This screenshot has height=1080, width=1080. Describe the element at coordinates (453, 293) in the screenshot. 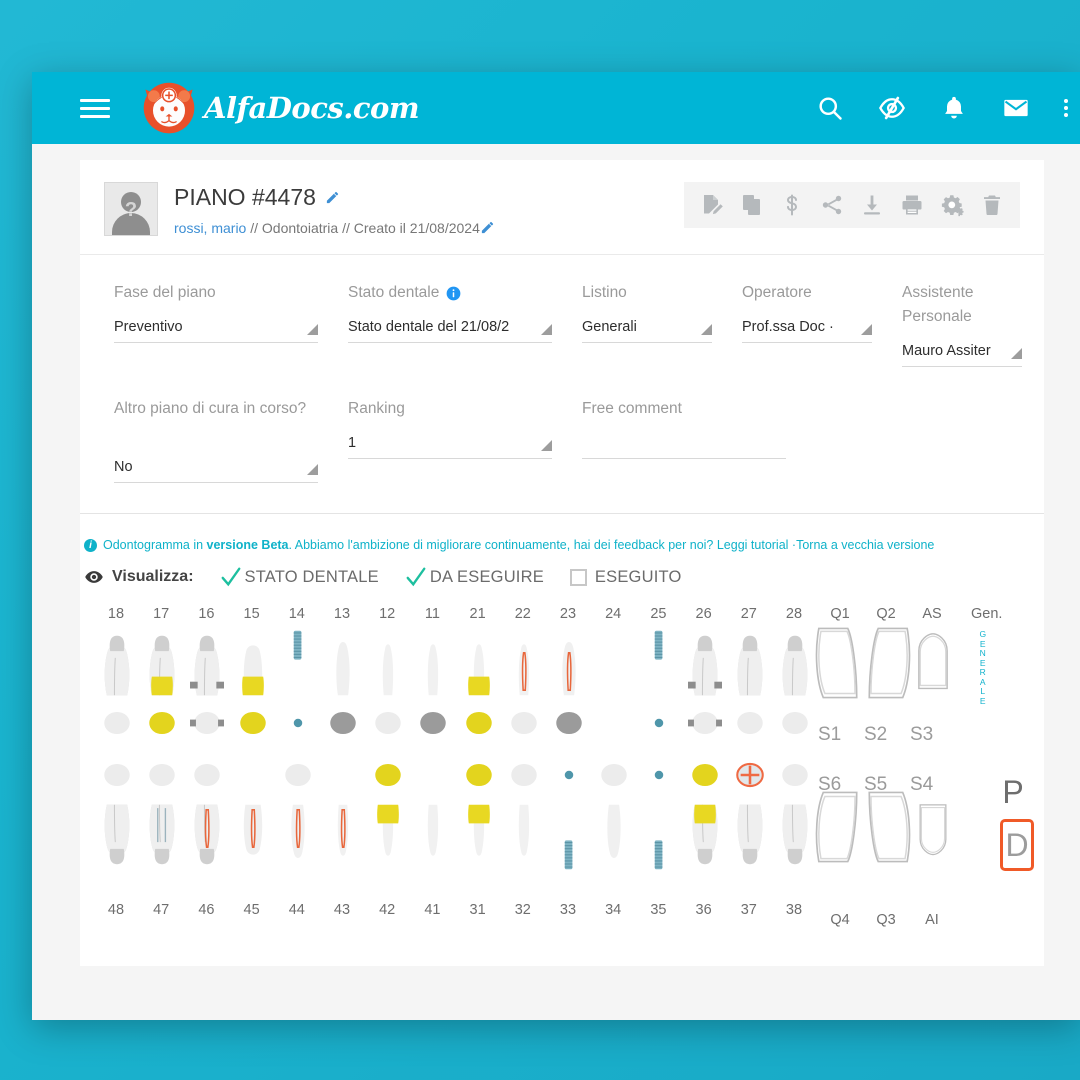

I see `info-icon` at that location.